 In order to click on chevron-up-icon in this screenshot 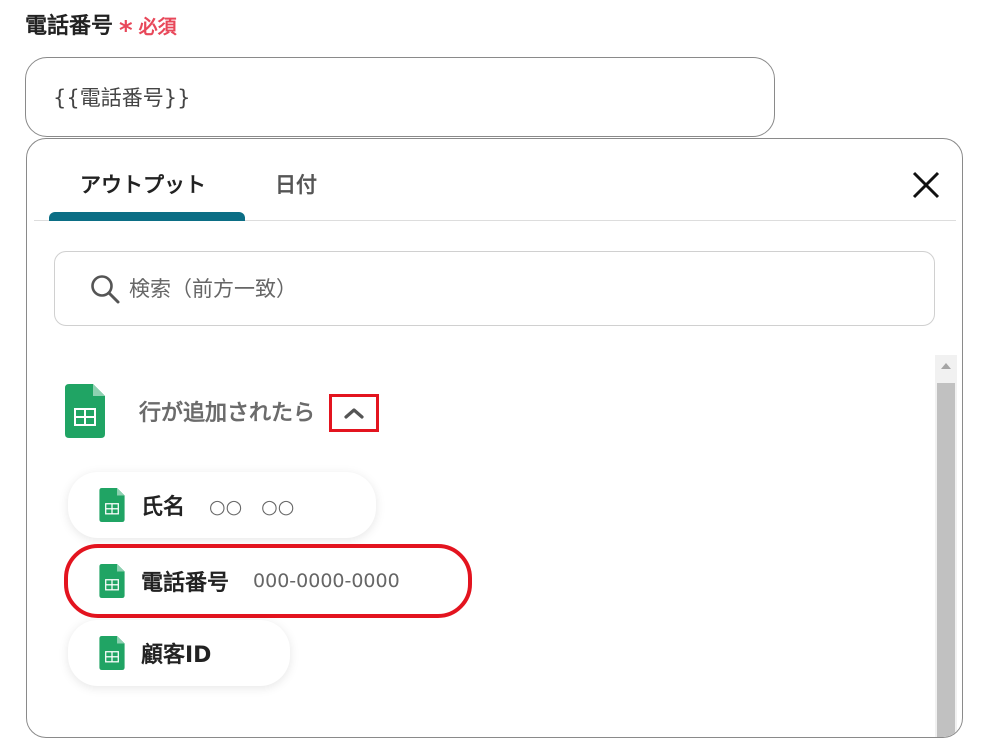, I will do `click(354, 413)`.